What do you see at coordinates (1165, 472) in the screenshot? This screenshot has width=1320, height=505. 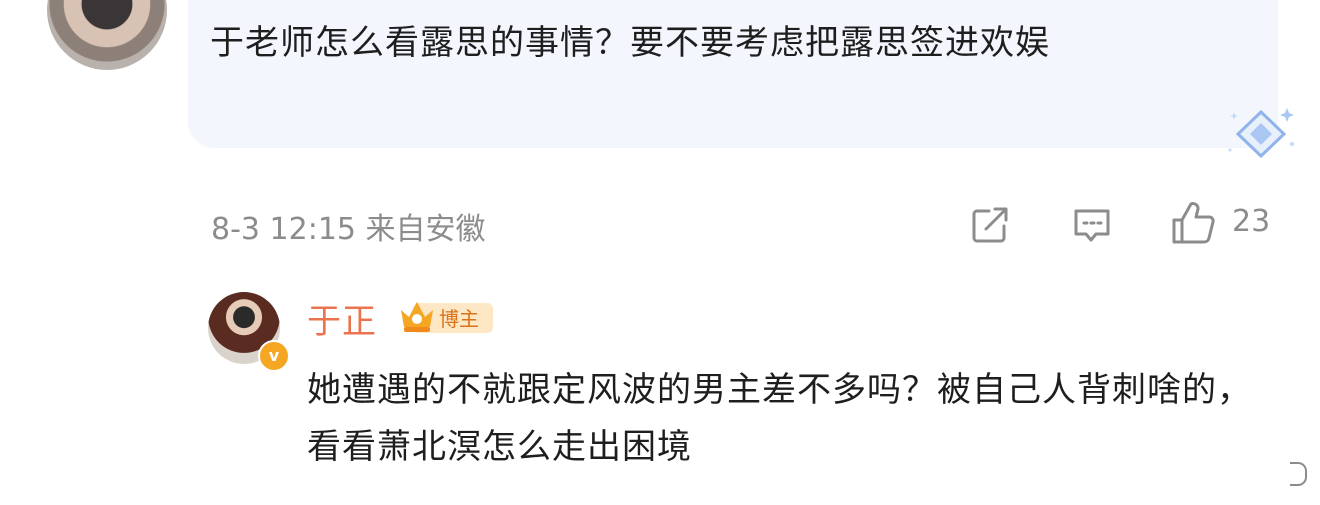 I see `truncate-fade` at bounding box center [1165, 472].